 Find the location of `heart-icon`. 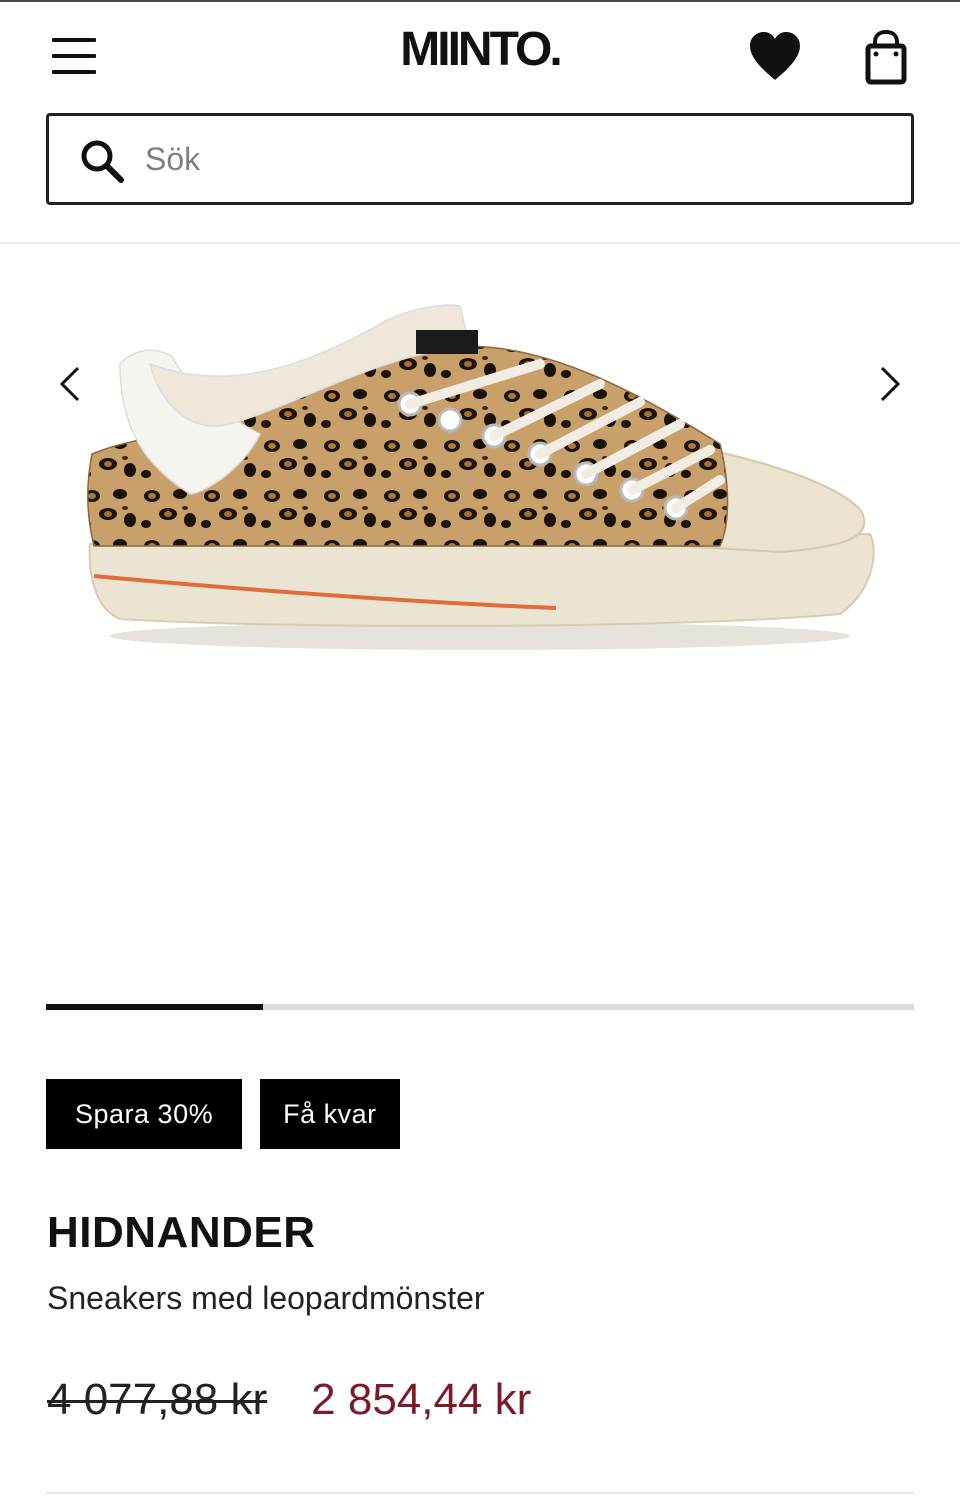

heart-icon is located at coordinates (775, 57).